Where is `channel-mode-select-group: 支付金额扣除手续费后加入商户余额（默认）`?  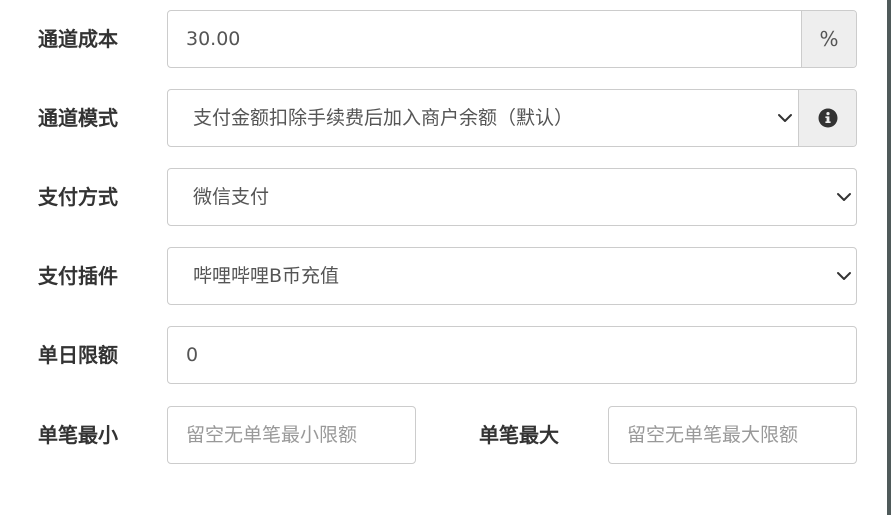
channel-mode-select-group: 支付金额扣除手续费后加入商户余额（默认） is located at coordinates (512, 118).